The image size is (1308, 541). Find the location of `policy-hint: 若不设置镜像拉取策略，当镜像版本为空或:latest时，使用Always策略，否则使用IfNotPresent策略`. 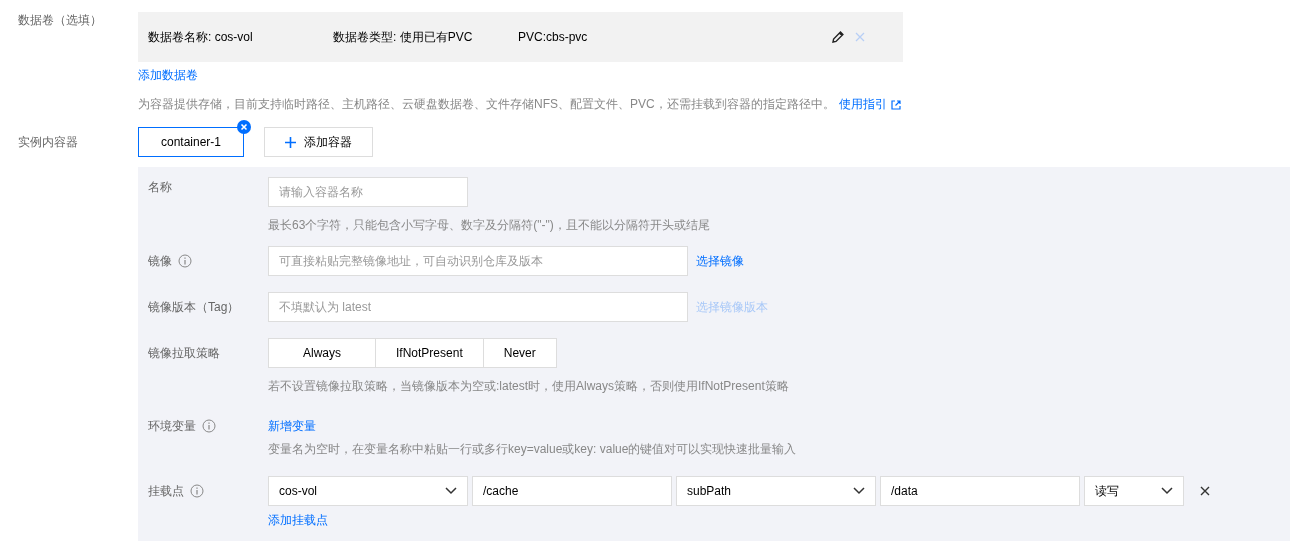

policy-hint: 若不设置镜像拉取策略，当镜像版本为空或:latest时，使用Always策略，否则使用IfNotPresent策略 is located at coordinates (529, 386).